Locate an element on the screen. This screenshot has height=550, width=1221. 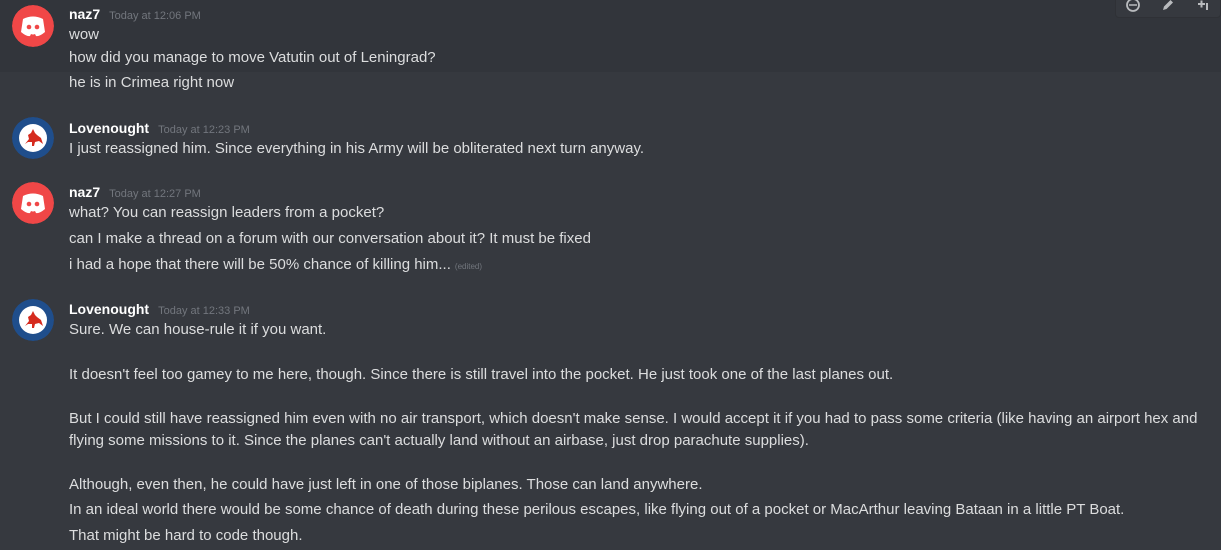
message-text: he is in Crimea right now is located at coordinates (152, 82).